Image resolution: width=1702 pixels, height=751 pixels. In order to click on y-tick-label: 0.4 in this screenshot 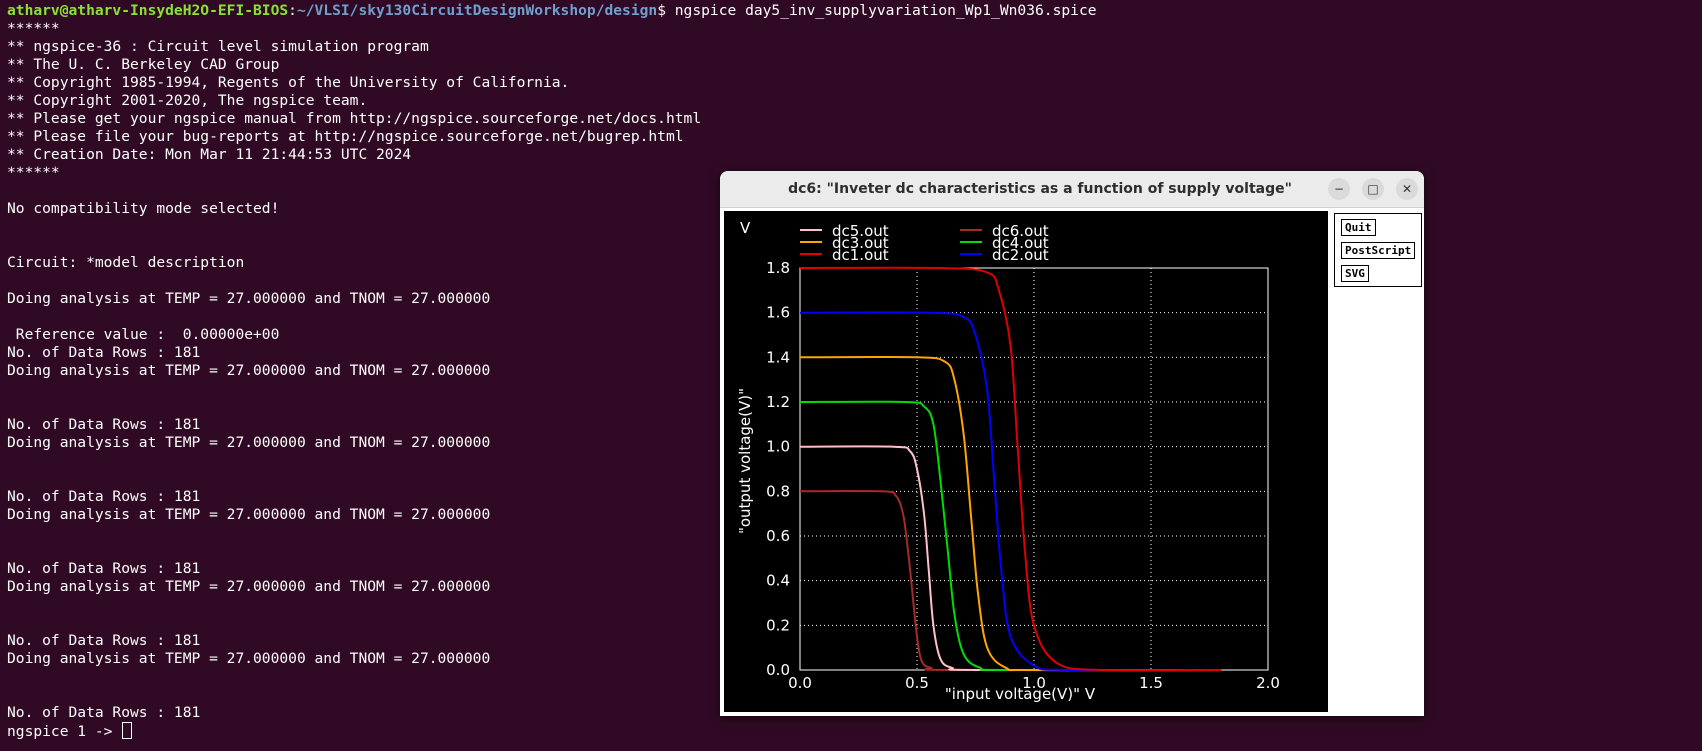, I will do `click(778, 581)`.